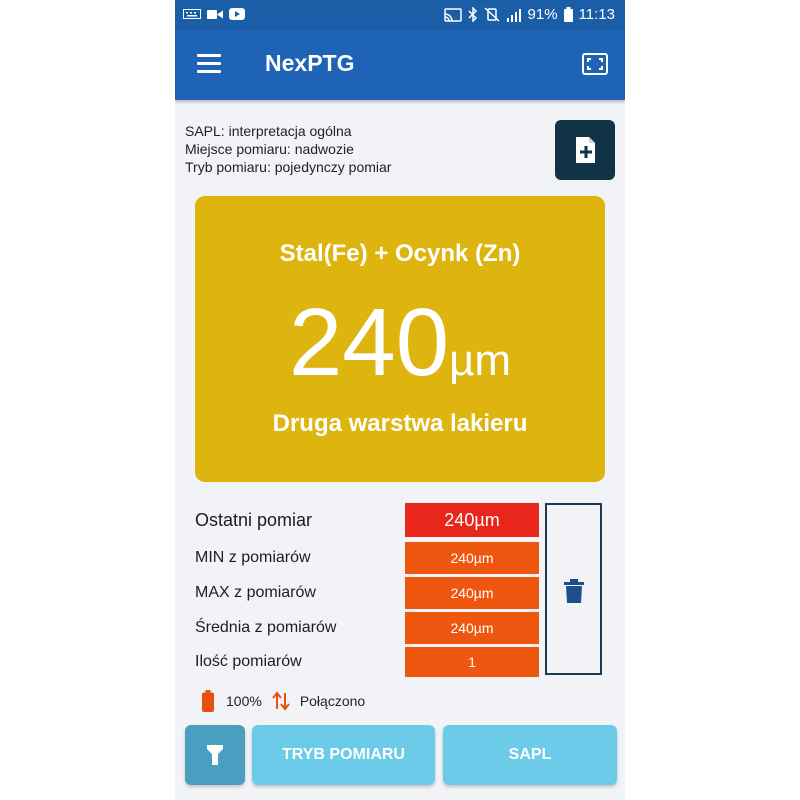 Image resolution: width=800 pixels, height=800 pixels. Describe the element at coordinates (472, 520) in the screenshot. I see `stat-value-last: 240µm` at that location.